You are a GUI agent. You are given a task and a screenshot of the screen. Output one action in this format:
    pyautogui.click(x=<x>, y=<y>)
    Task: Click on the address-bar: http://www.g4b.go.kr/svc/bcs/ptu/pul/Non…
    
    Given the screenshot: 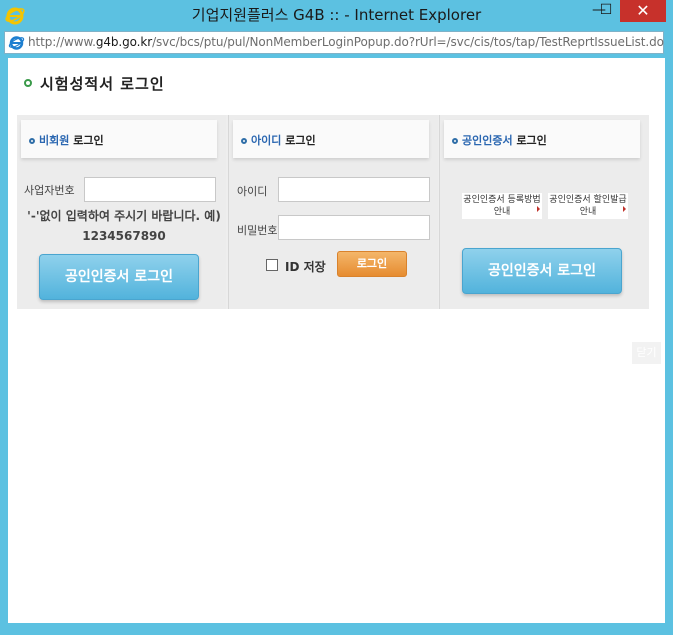 What is the action you would take?
    pyautogui.click(x=334, y=42)
    